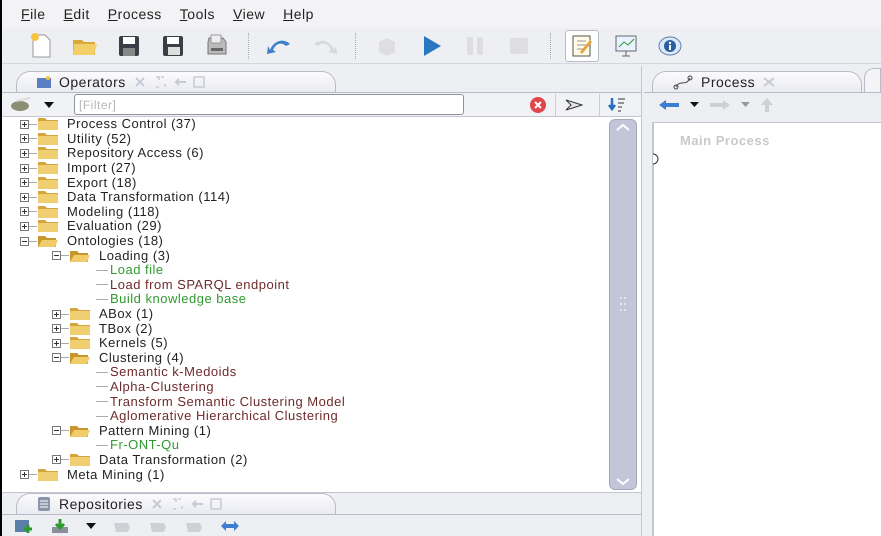  Describe the element at coordinates (669, 104) in the screenshot. I see `back-arrow-icon` at that location.